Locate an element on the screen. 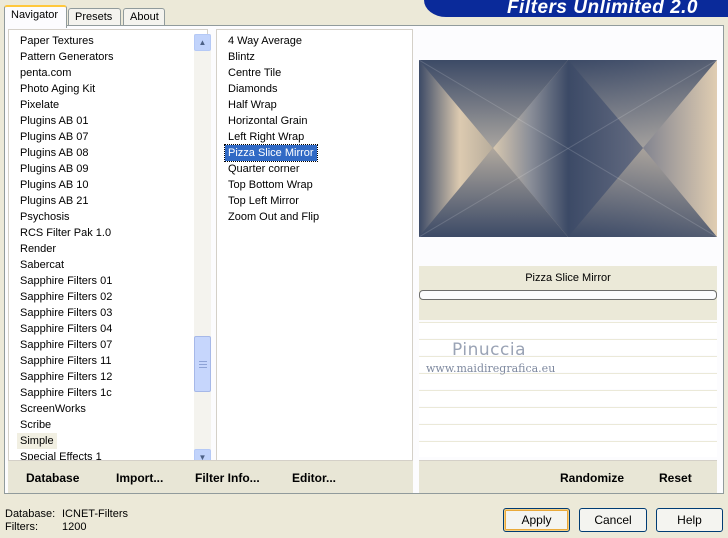 This screenshot has height=538, width=728. category-item: Plugins AB 07 is located at coordinates (54, 137).